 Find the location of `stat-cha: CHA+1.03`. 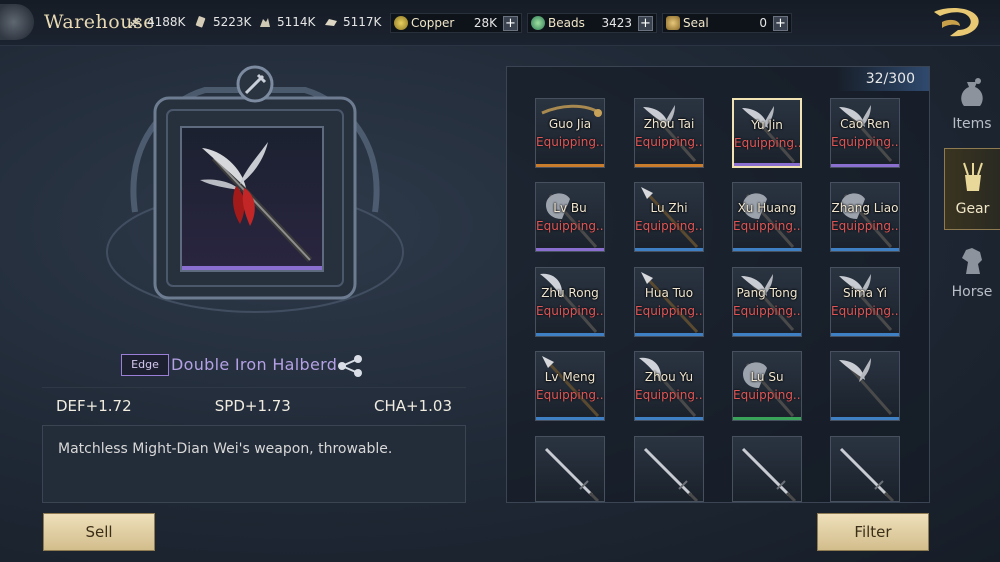

stat-cha: CHA+1.03 is located at coordinates (413, 405).